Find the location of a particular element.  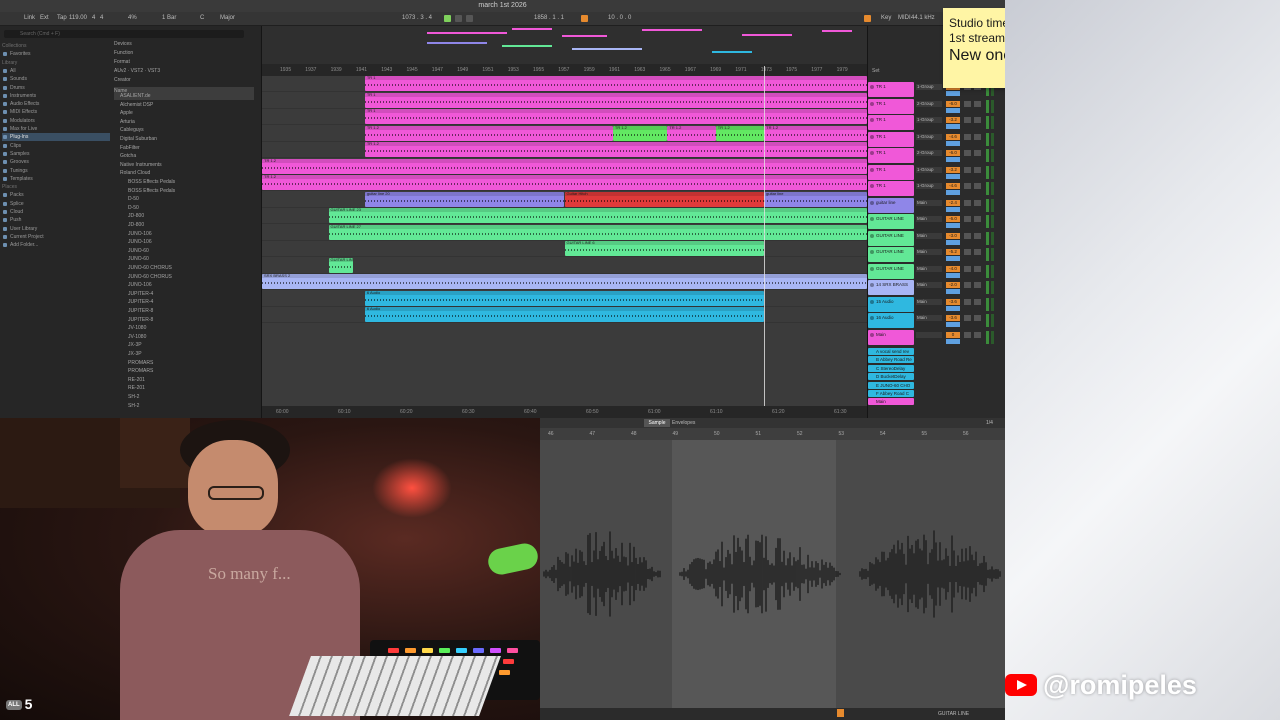

browser-plugin-item: Arturia is located at coordinates (184, 122).